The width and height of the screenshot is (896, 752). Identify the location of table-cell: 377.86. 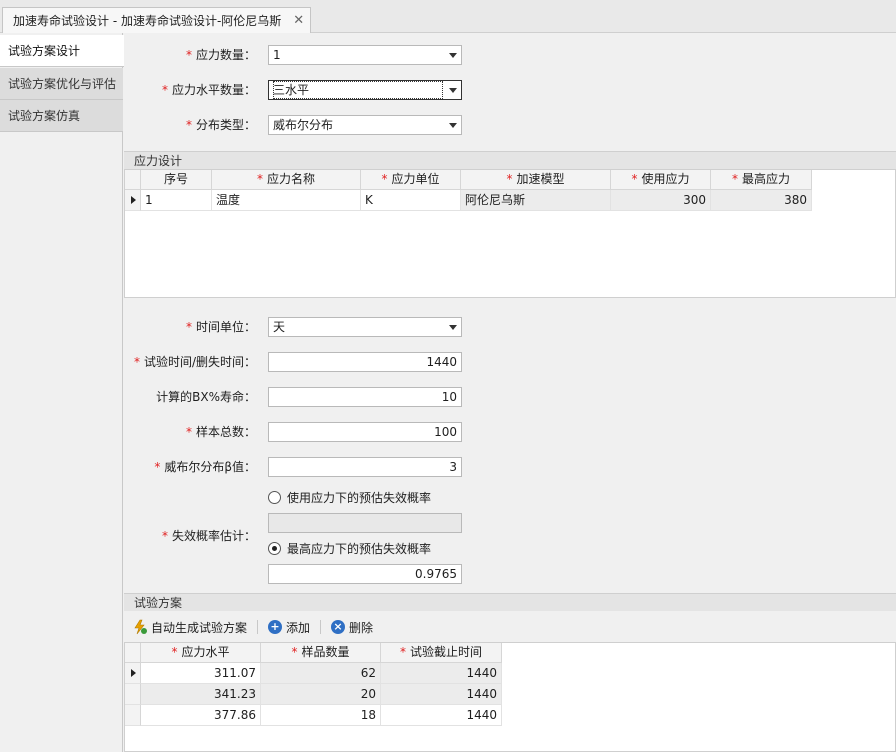
(201, 715).